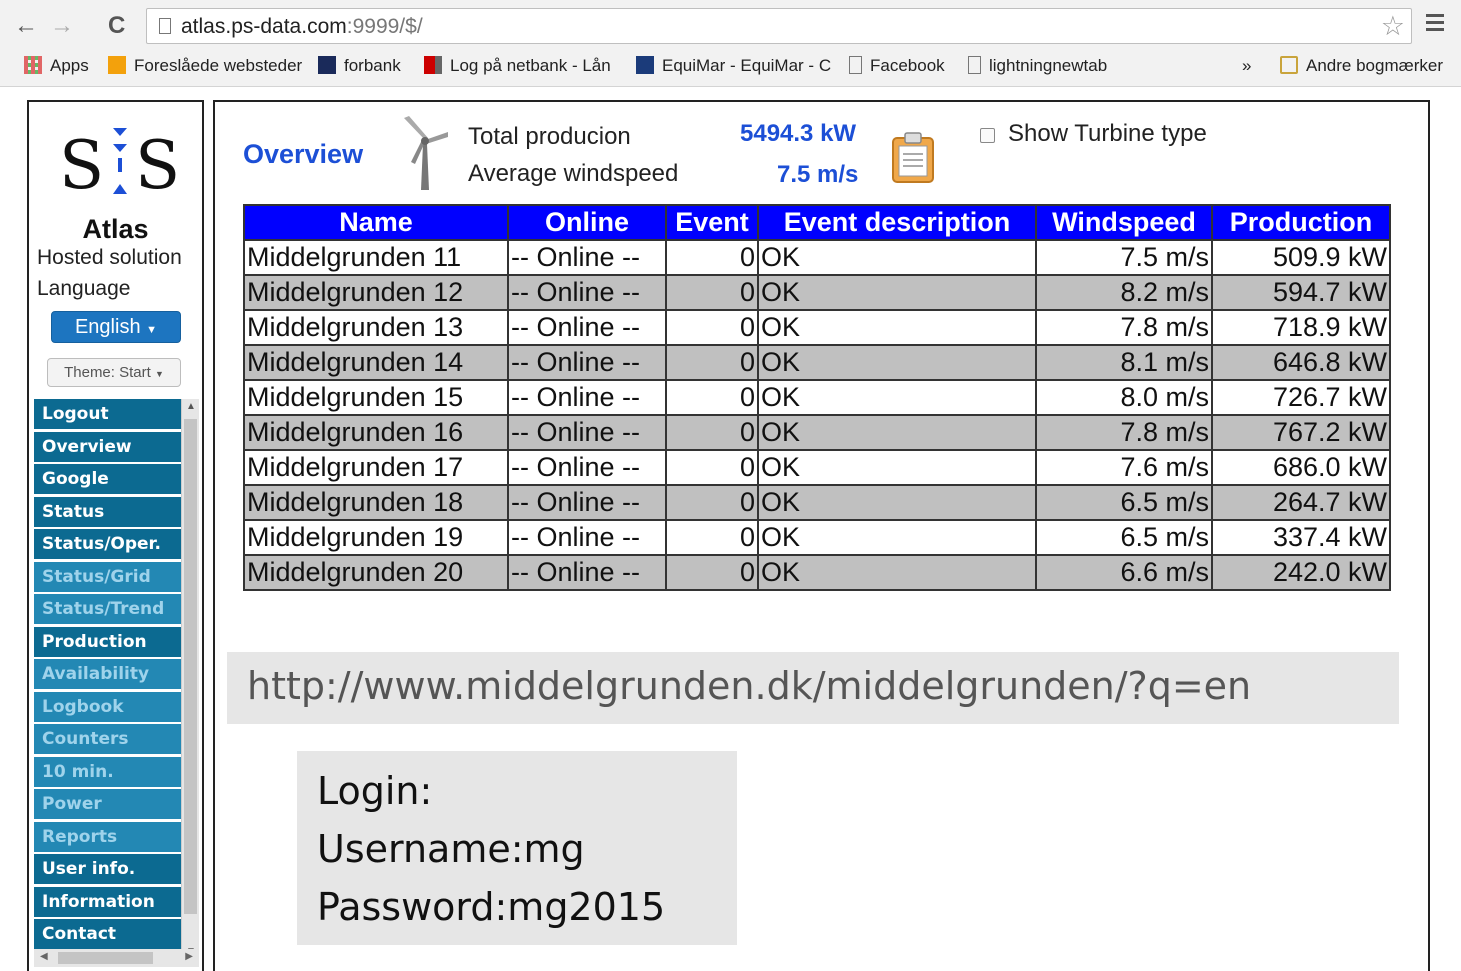  What do you see at coordinates (107, 414) in the screenshot?
I see `menu-item-logout: Logout` at bounding box center [107, 414].